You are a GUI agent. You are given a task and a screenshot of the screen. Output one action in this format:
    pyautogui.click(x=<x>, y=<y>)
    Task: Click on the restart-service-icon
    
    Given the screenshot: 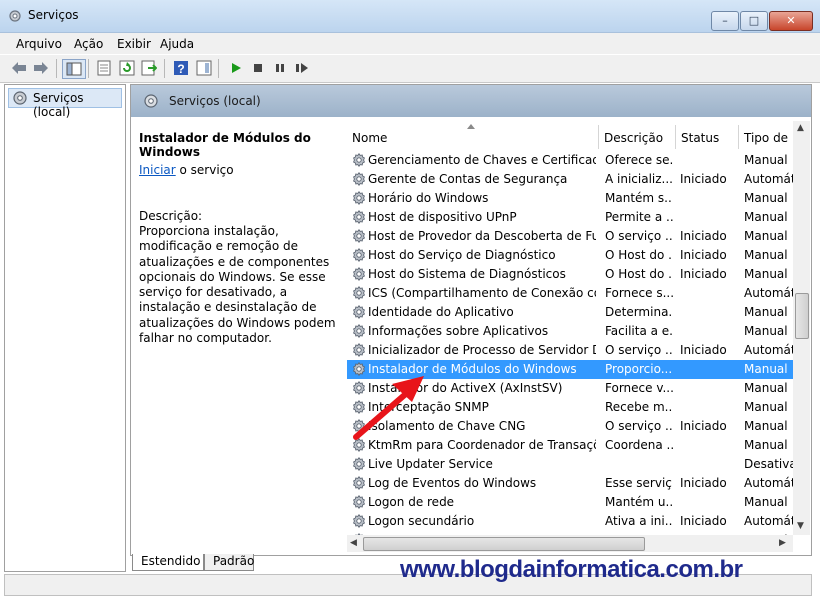 What is the action you would take?
    pyautogui.click(x=302, y=68)
    